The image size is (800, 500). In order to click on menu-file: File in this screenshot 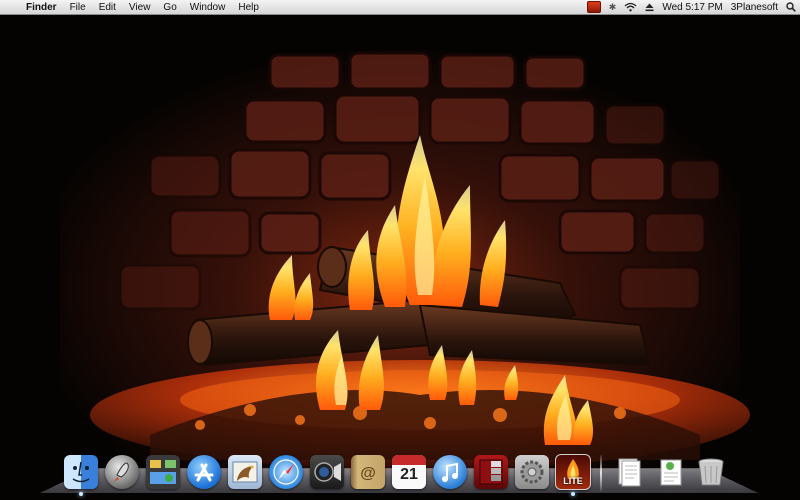, I will do `click(78, 7)`.